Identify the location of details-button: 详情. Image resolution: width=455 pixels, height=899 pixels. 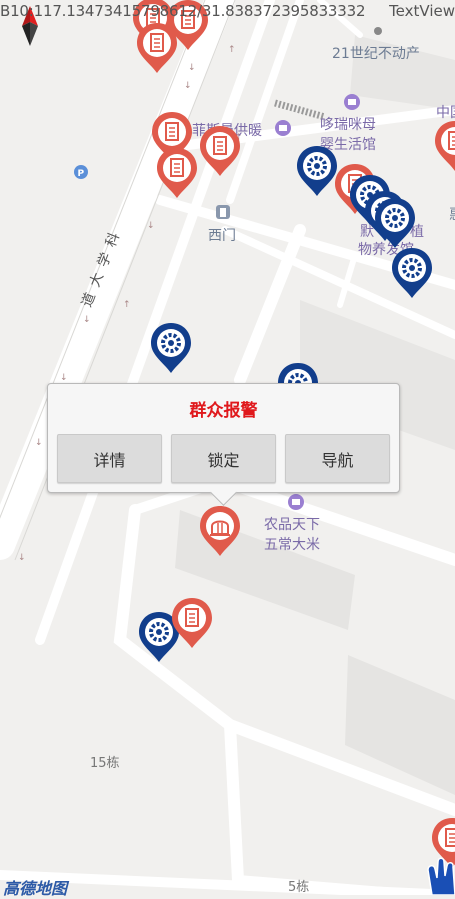
(109, 458).